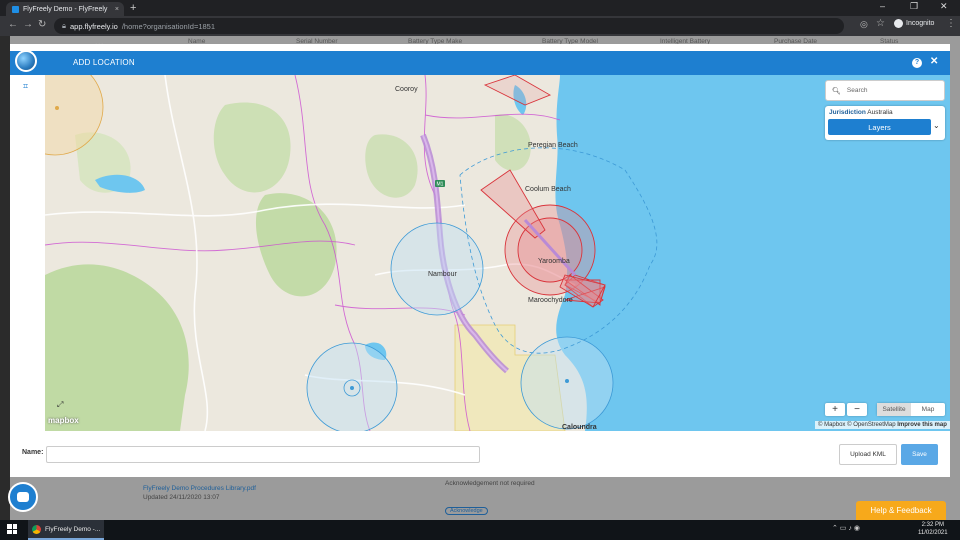 The height and width of the screenshot is (540, 960). Describe the element at coordinates (440, 185) in the screenshot. I see `highway-shield-label: M1` at that location.